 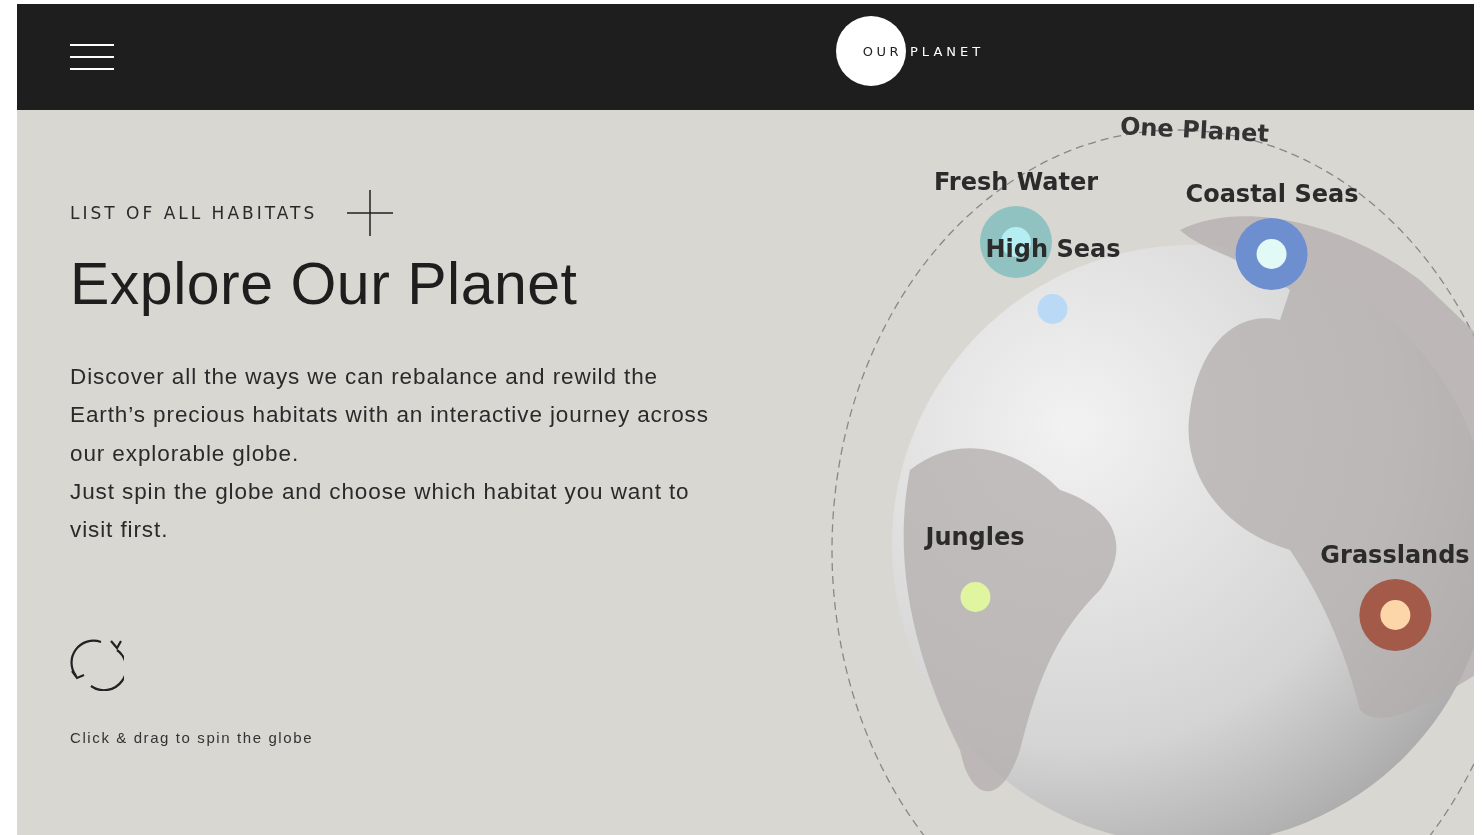 What do you see at coordinates (380, 511) in the screenshot?
I see `intro-text: Just spin the globe and choose which habitat you want to visit first.` at bounding box center [380, 511].